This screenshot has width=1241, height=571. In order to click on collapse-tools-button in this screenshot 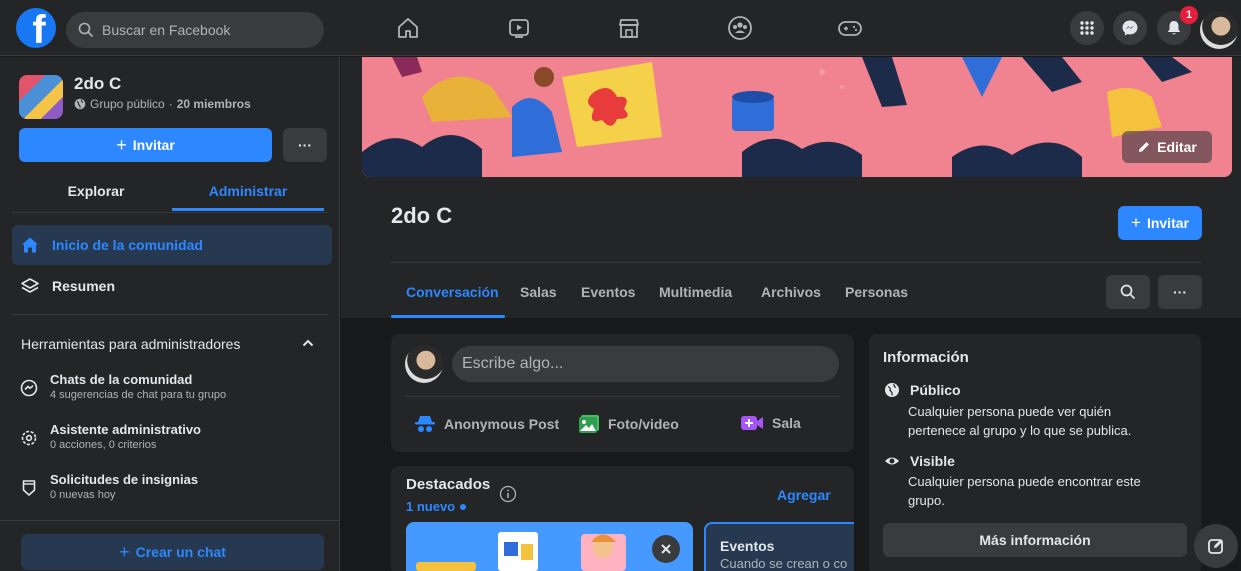, I will do `click(308, 344)`.